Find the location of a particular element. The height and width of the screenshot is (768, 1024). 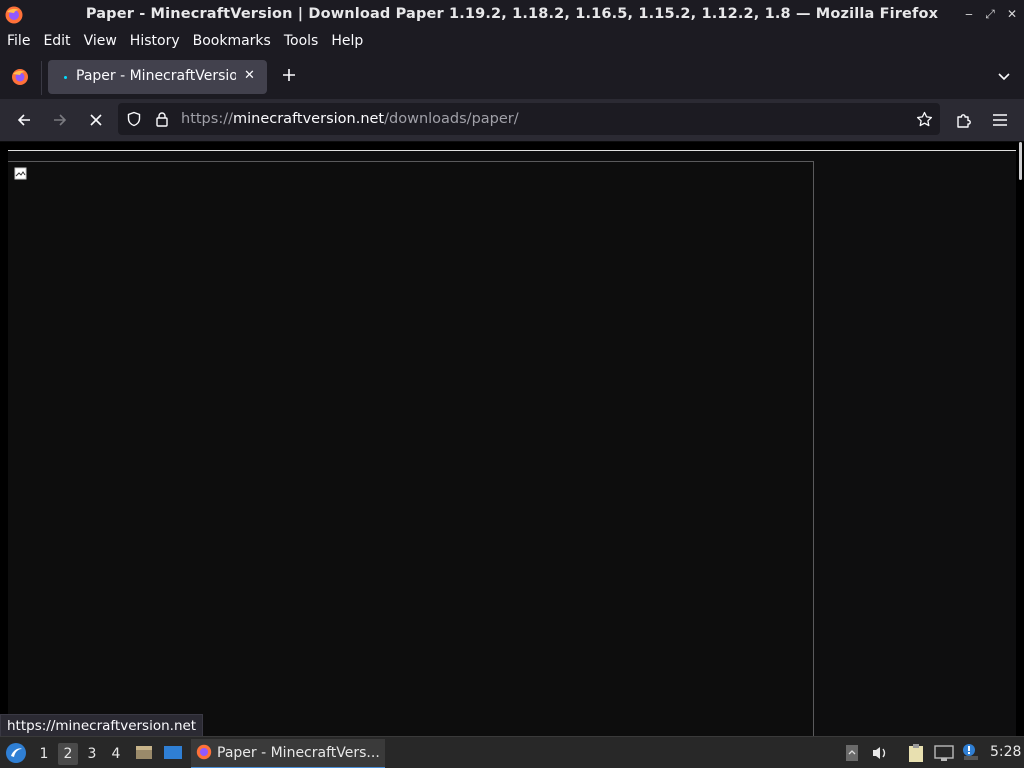

workspace-4: 4 is located at coordinates (116, 754).